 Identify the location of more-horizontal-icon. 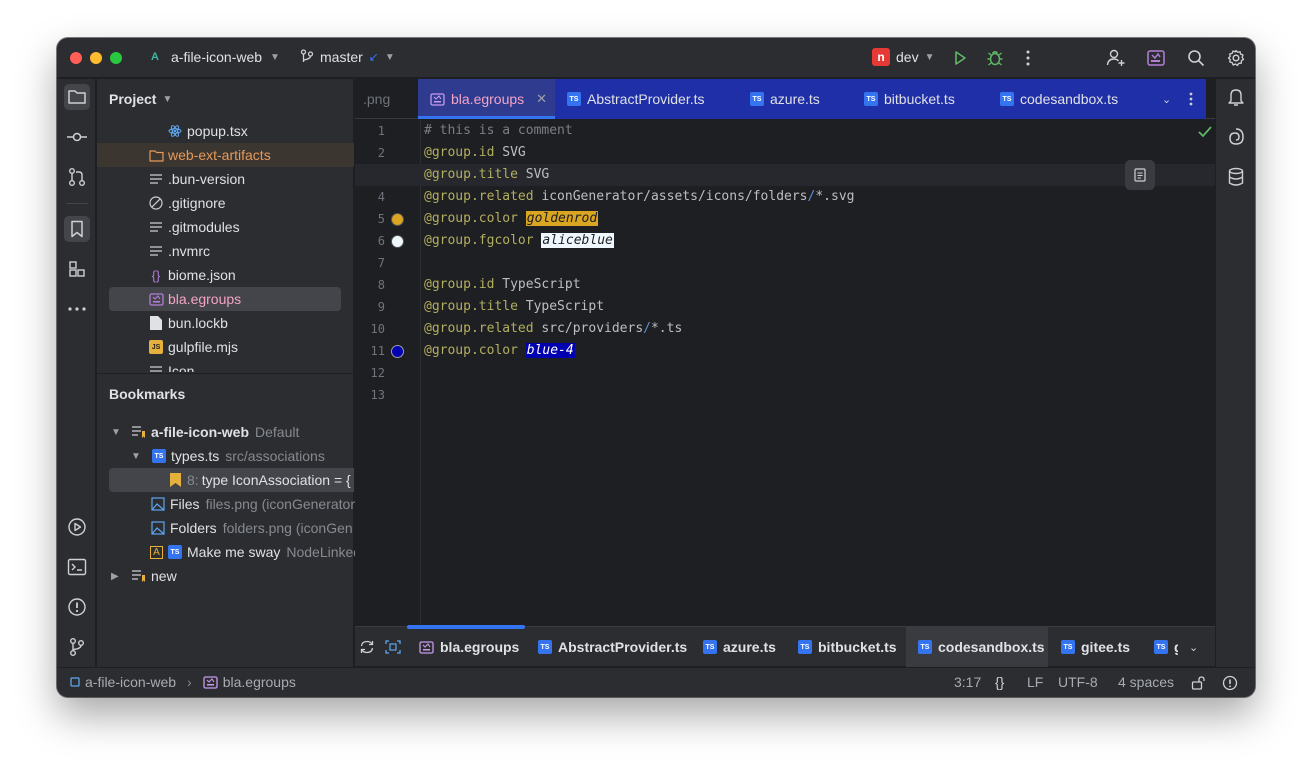
(77, 309).